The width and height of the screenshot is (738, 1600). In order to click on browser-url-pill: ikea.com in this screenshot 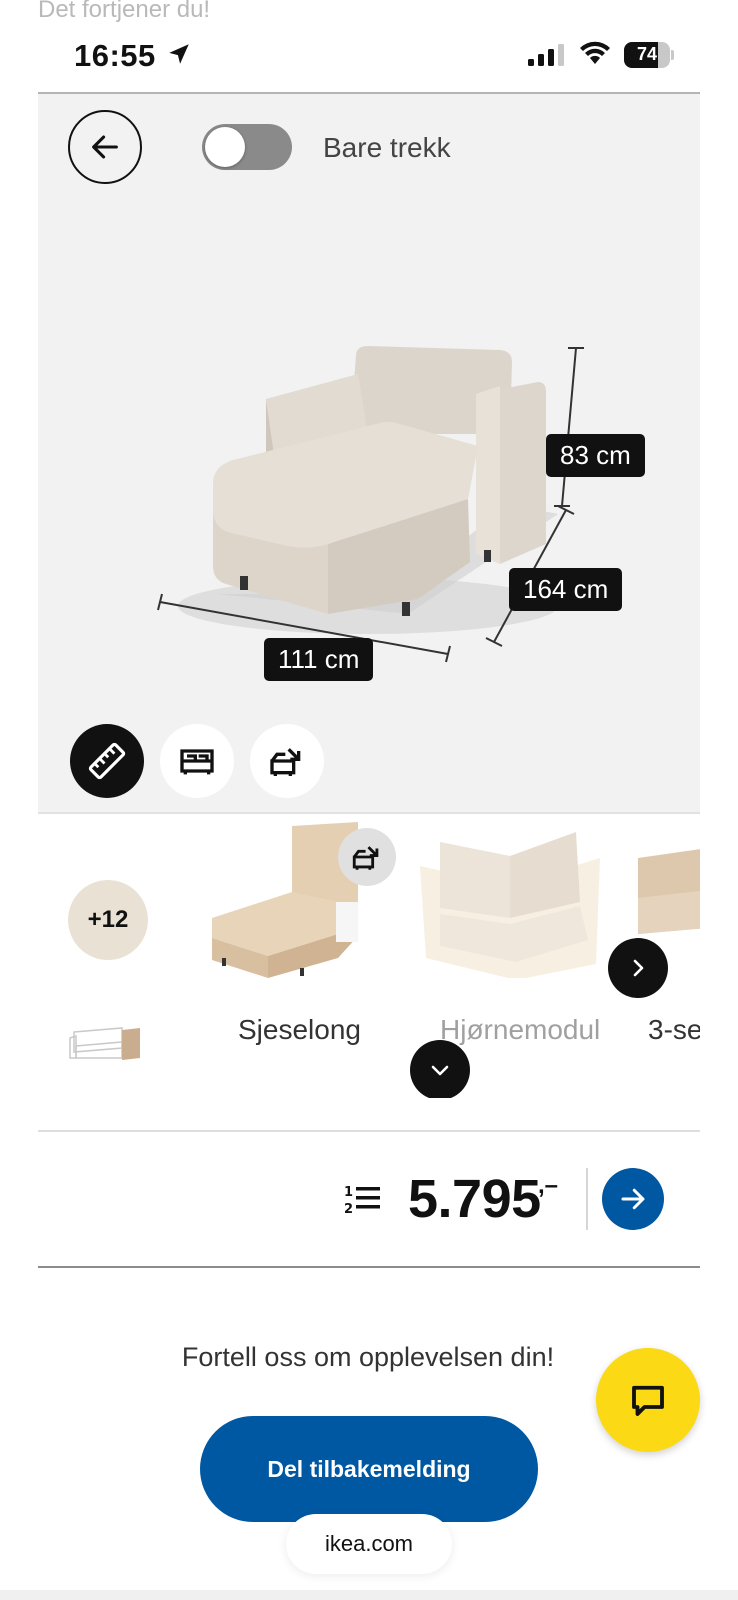, I will do `click(369, 1544)`.